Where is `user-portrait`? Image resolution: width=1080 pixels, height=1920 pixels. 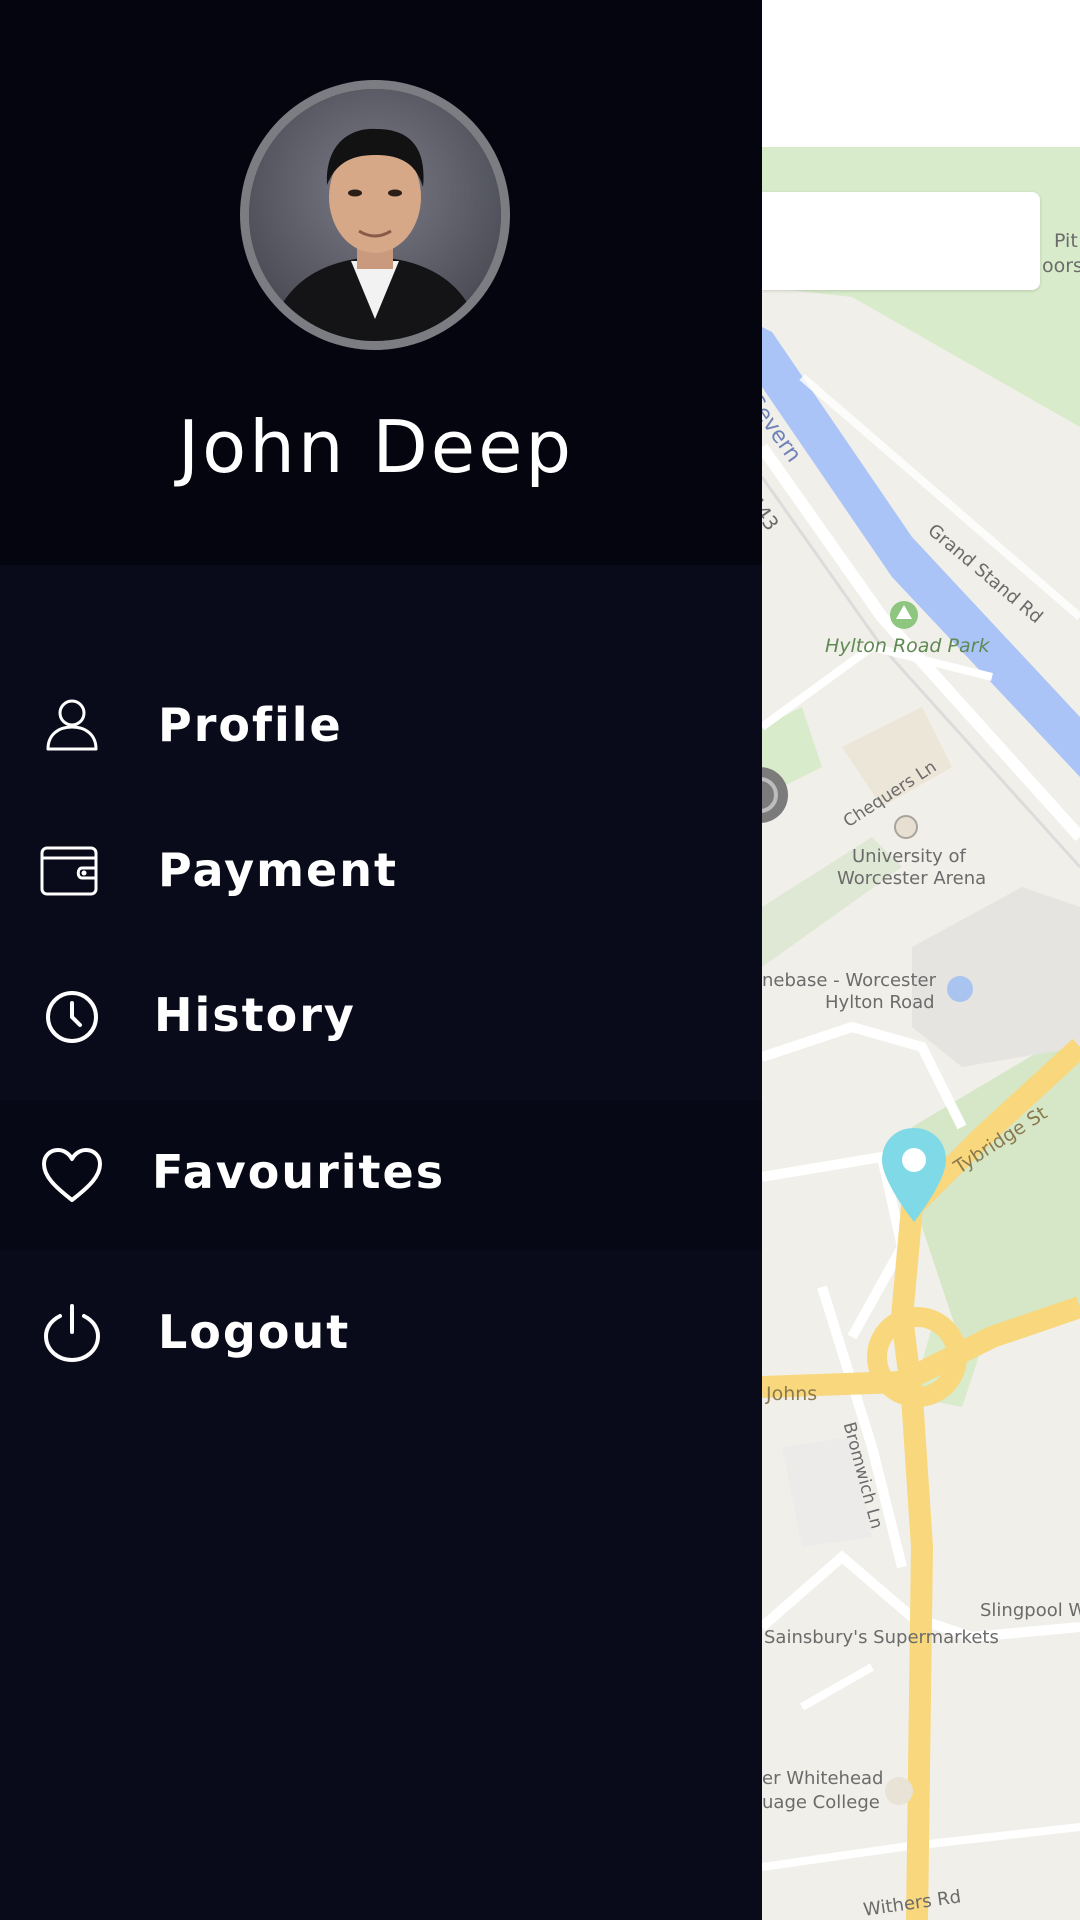 user-portrait is located at coordinates (375, 215).